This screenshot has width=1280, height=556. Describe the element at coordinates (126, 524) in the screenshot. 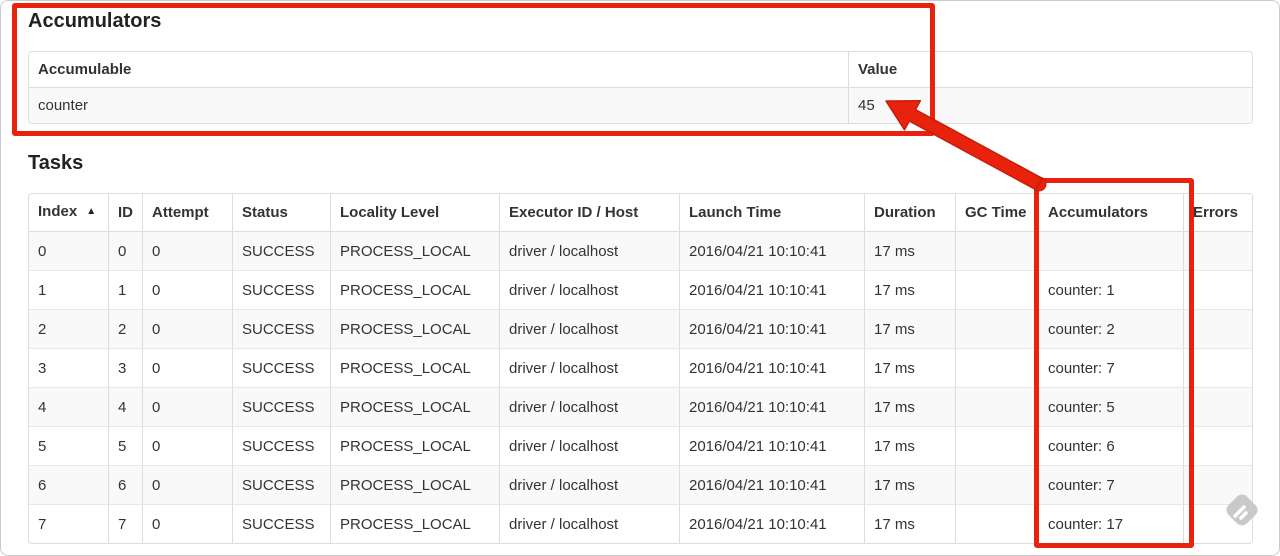

I see `task-cell-id: 7` at that location.